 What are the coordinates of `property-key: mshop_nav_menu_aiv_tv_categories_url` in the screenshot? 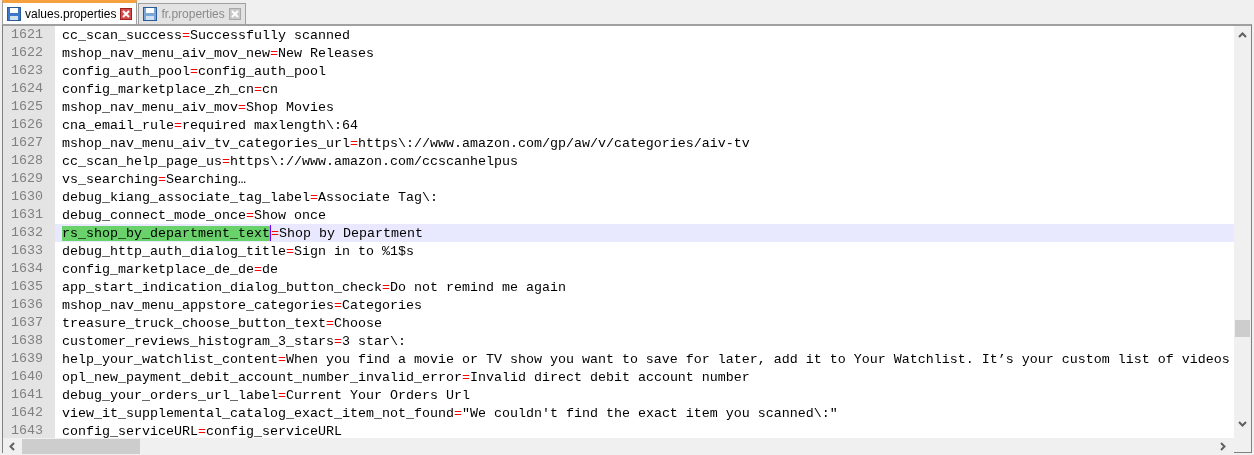 It's located at (206, 143).